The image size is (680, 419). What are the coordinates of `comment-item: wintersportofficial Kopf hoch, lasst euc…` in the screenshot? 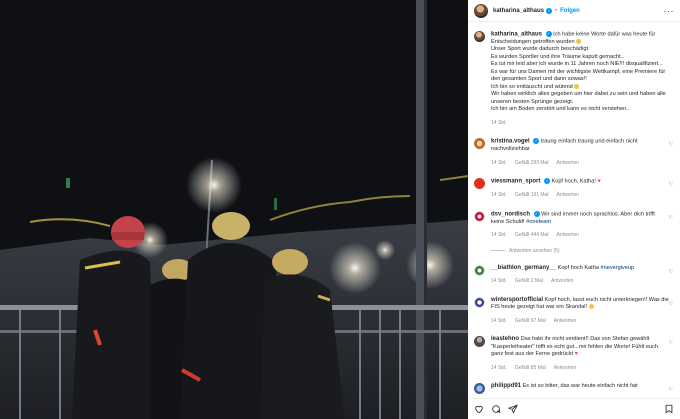 It's located at (574, 311).